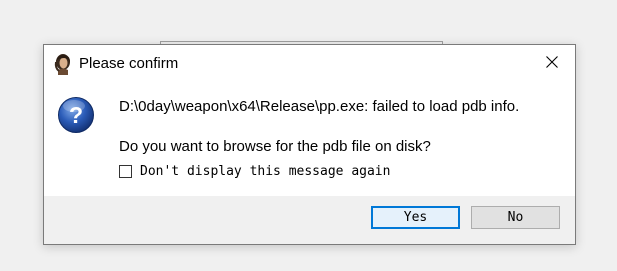  I want to click on close-icon, so click(552, 64).